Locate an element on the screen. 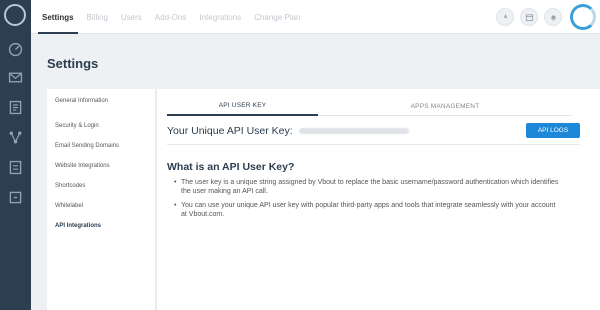 The width and height of the screenshot is (600, 310). contacts-icon is located at coordinates (15, 107).